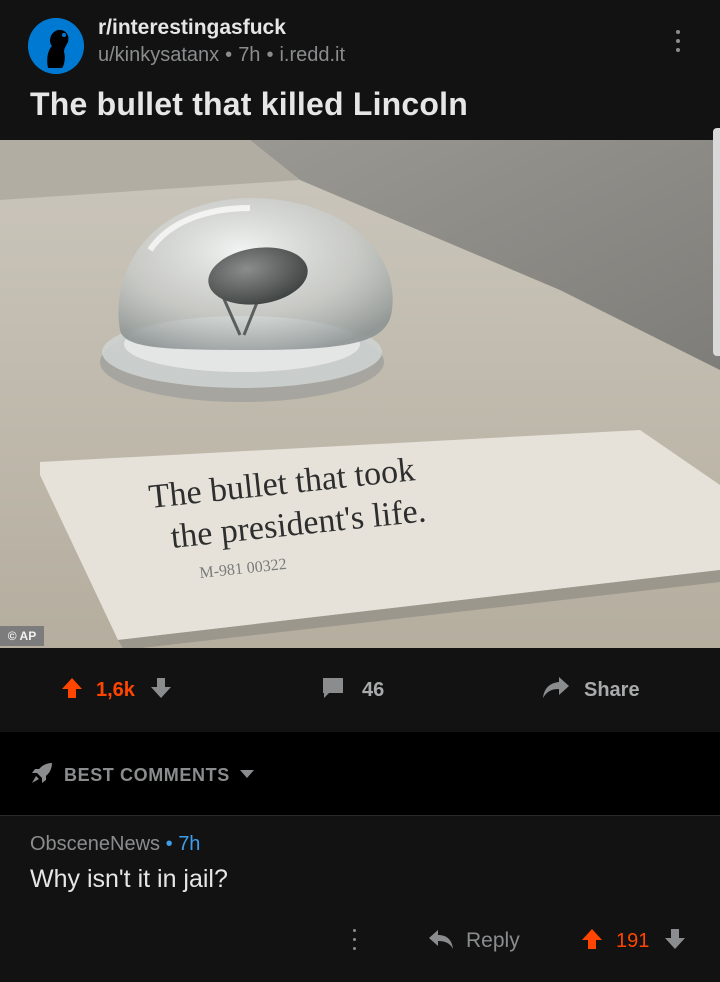 This screenshot has width=720, height=982. What do you see at coordinates (221, 55) in the screenshot?
I see `post-meta: u/kinkysatanx • 7h • i.redd.it` at bounding box center [221, 55].